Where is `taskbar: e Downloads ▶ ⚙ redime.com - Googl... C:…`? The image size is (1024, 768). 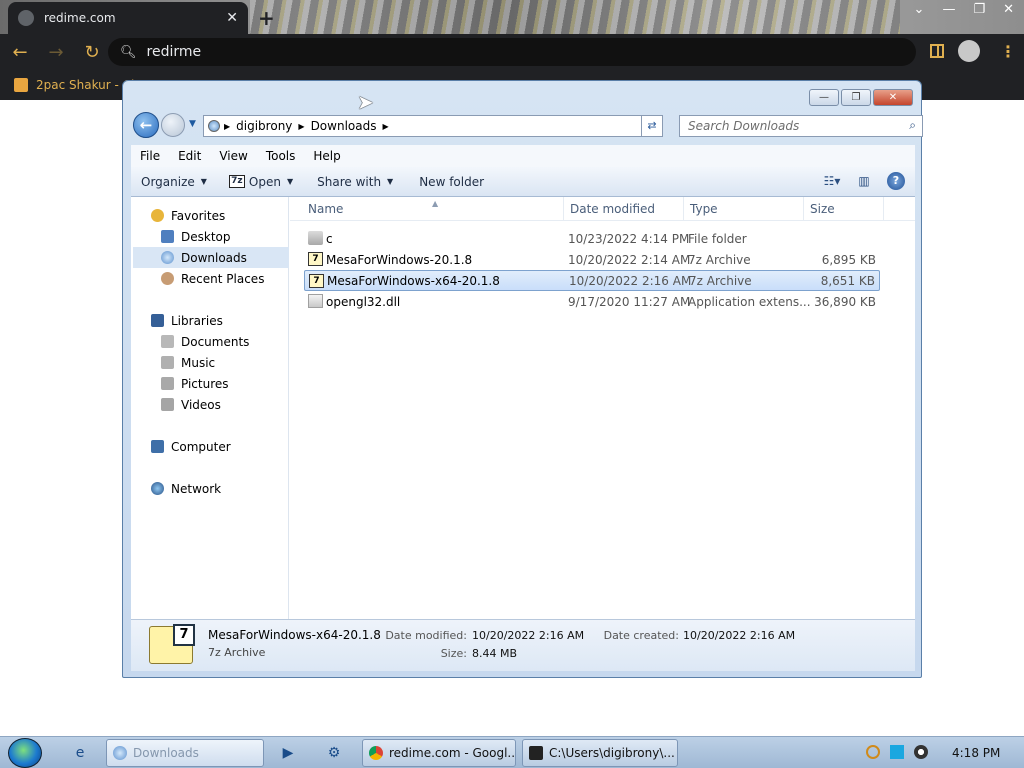 taskbar: e Downloads ▶ ⚙ redime.com - Googl... C:… is located at coordinates (512, 752).